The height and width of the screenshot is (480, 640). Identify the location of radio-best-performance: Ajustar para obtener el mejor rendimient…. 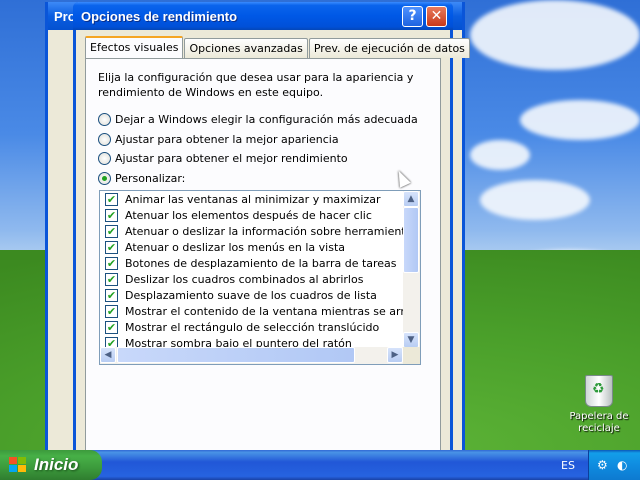
(223, 158).